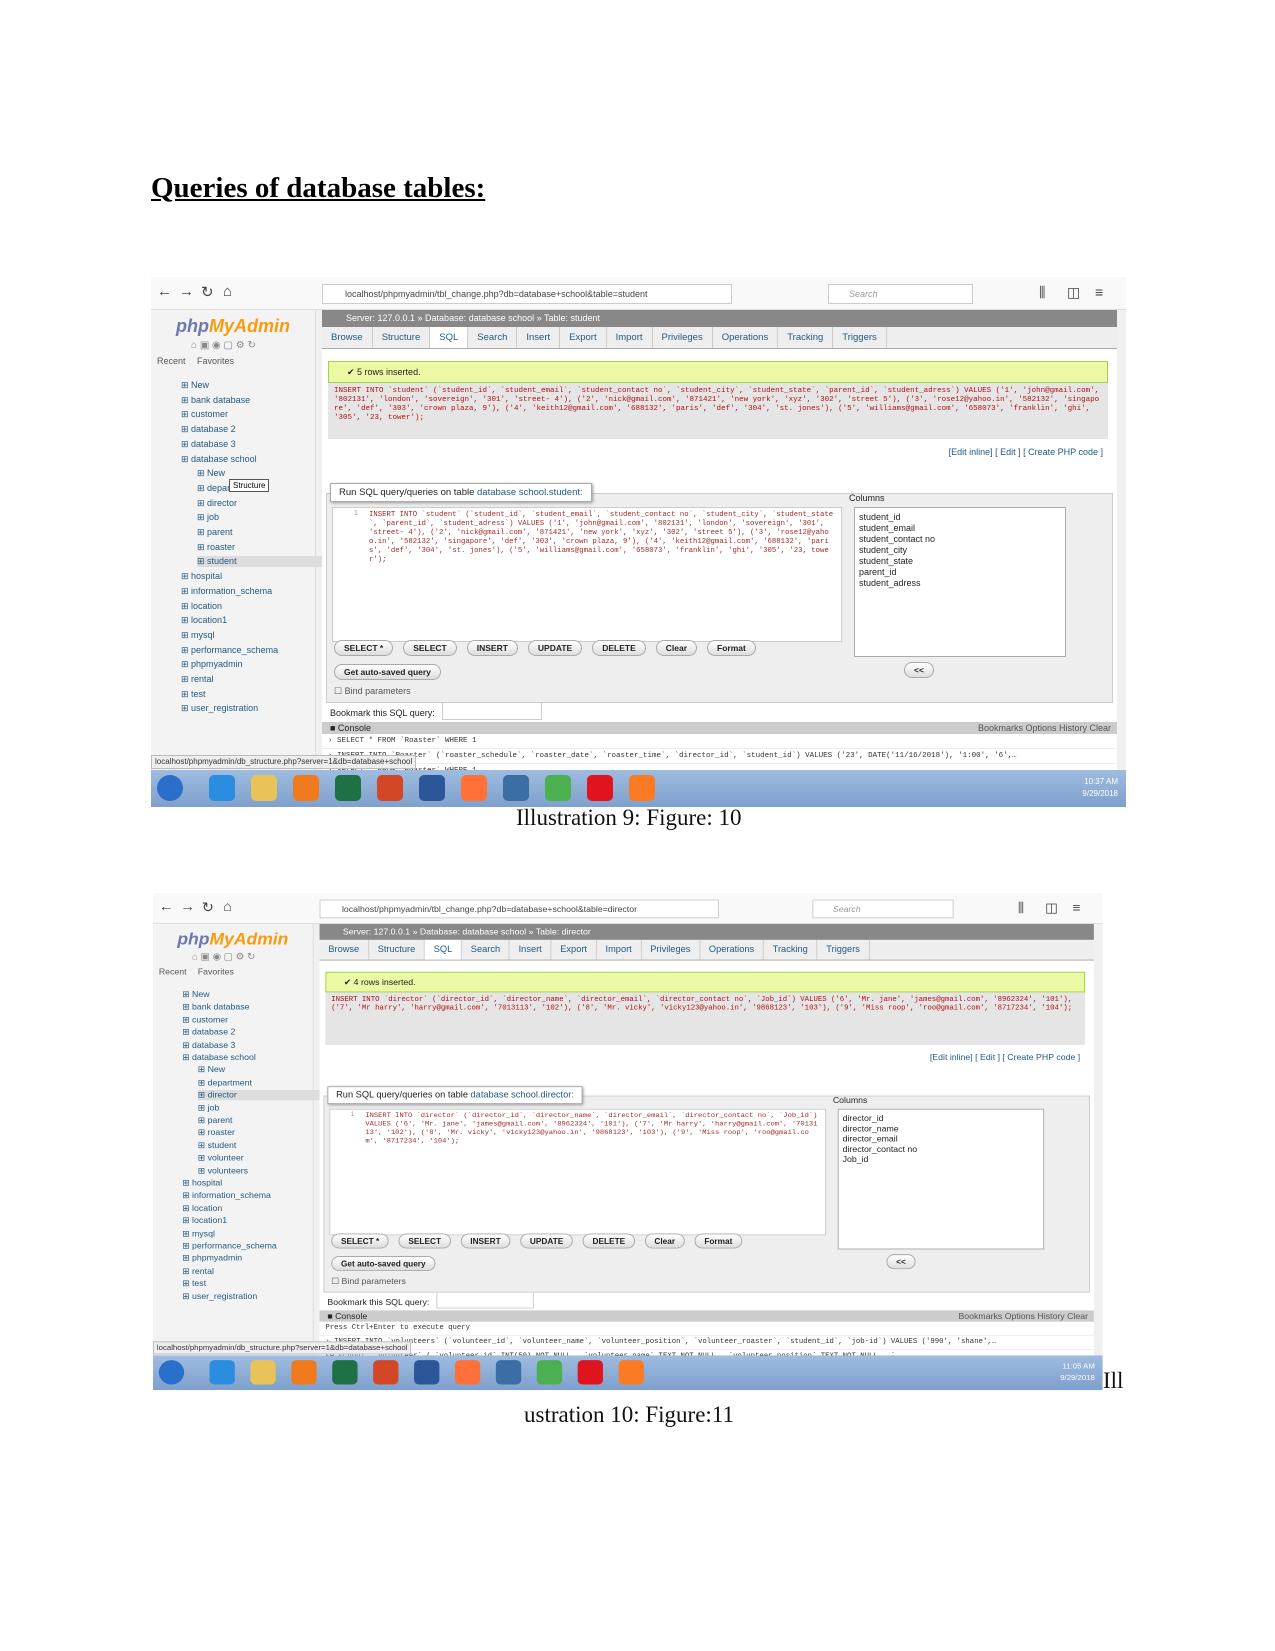  I want to click on tab-tracking: Tracking, so click(806, 337).